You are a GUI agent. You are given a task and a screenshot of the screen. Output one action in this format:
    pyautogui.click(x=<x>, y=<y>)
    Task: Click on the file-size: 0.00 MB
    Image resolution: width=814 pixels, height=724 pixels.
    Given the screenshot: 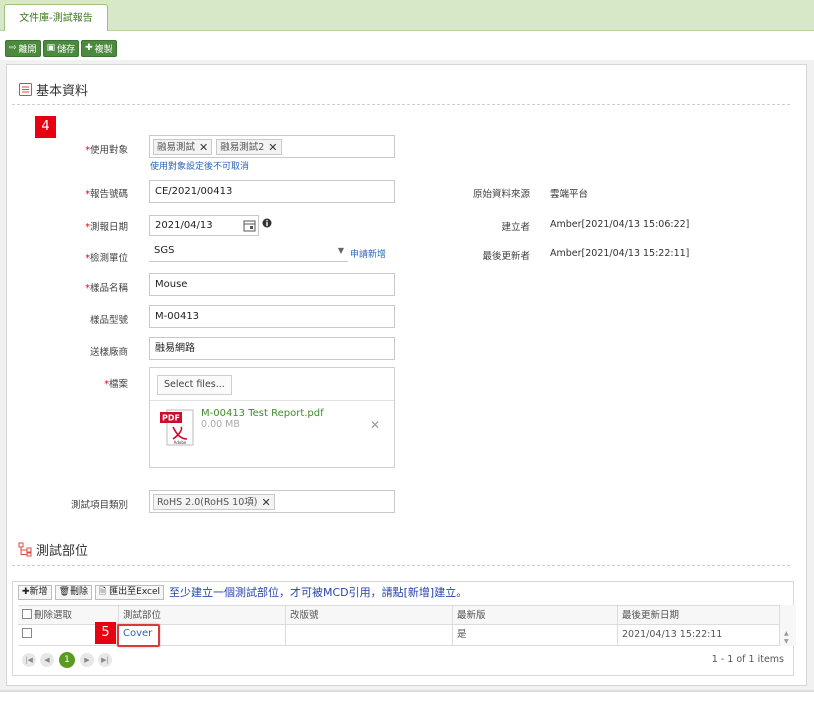 What is the action you would take?
    pyautogui.click(x=220, y=424)
    